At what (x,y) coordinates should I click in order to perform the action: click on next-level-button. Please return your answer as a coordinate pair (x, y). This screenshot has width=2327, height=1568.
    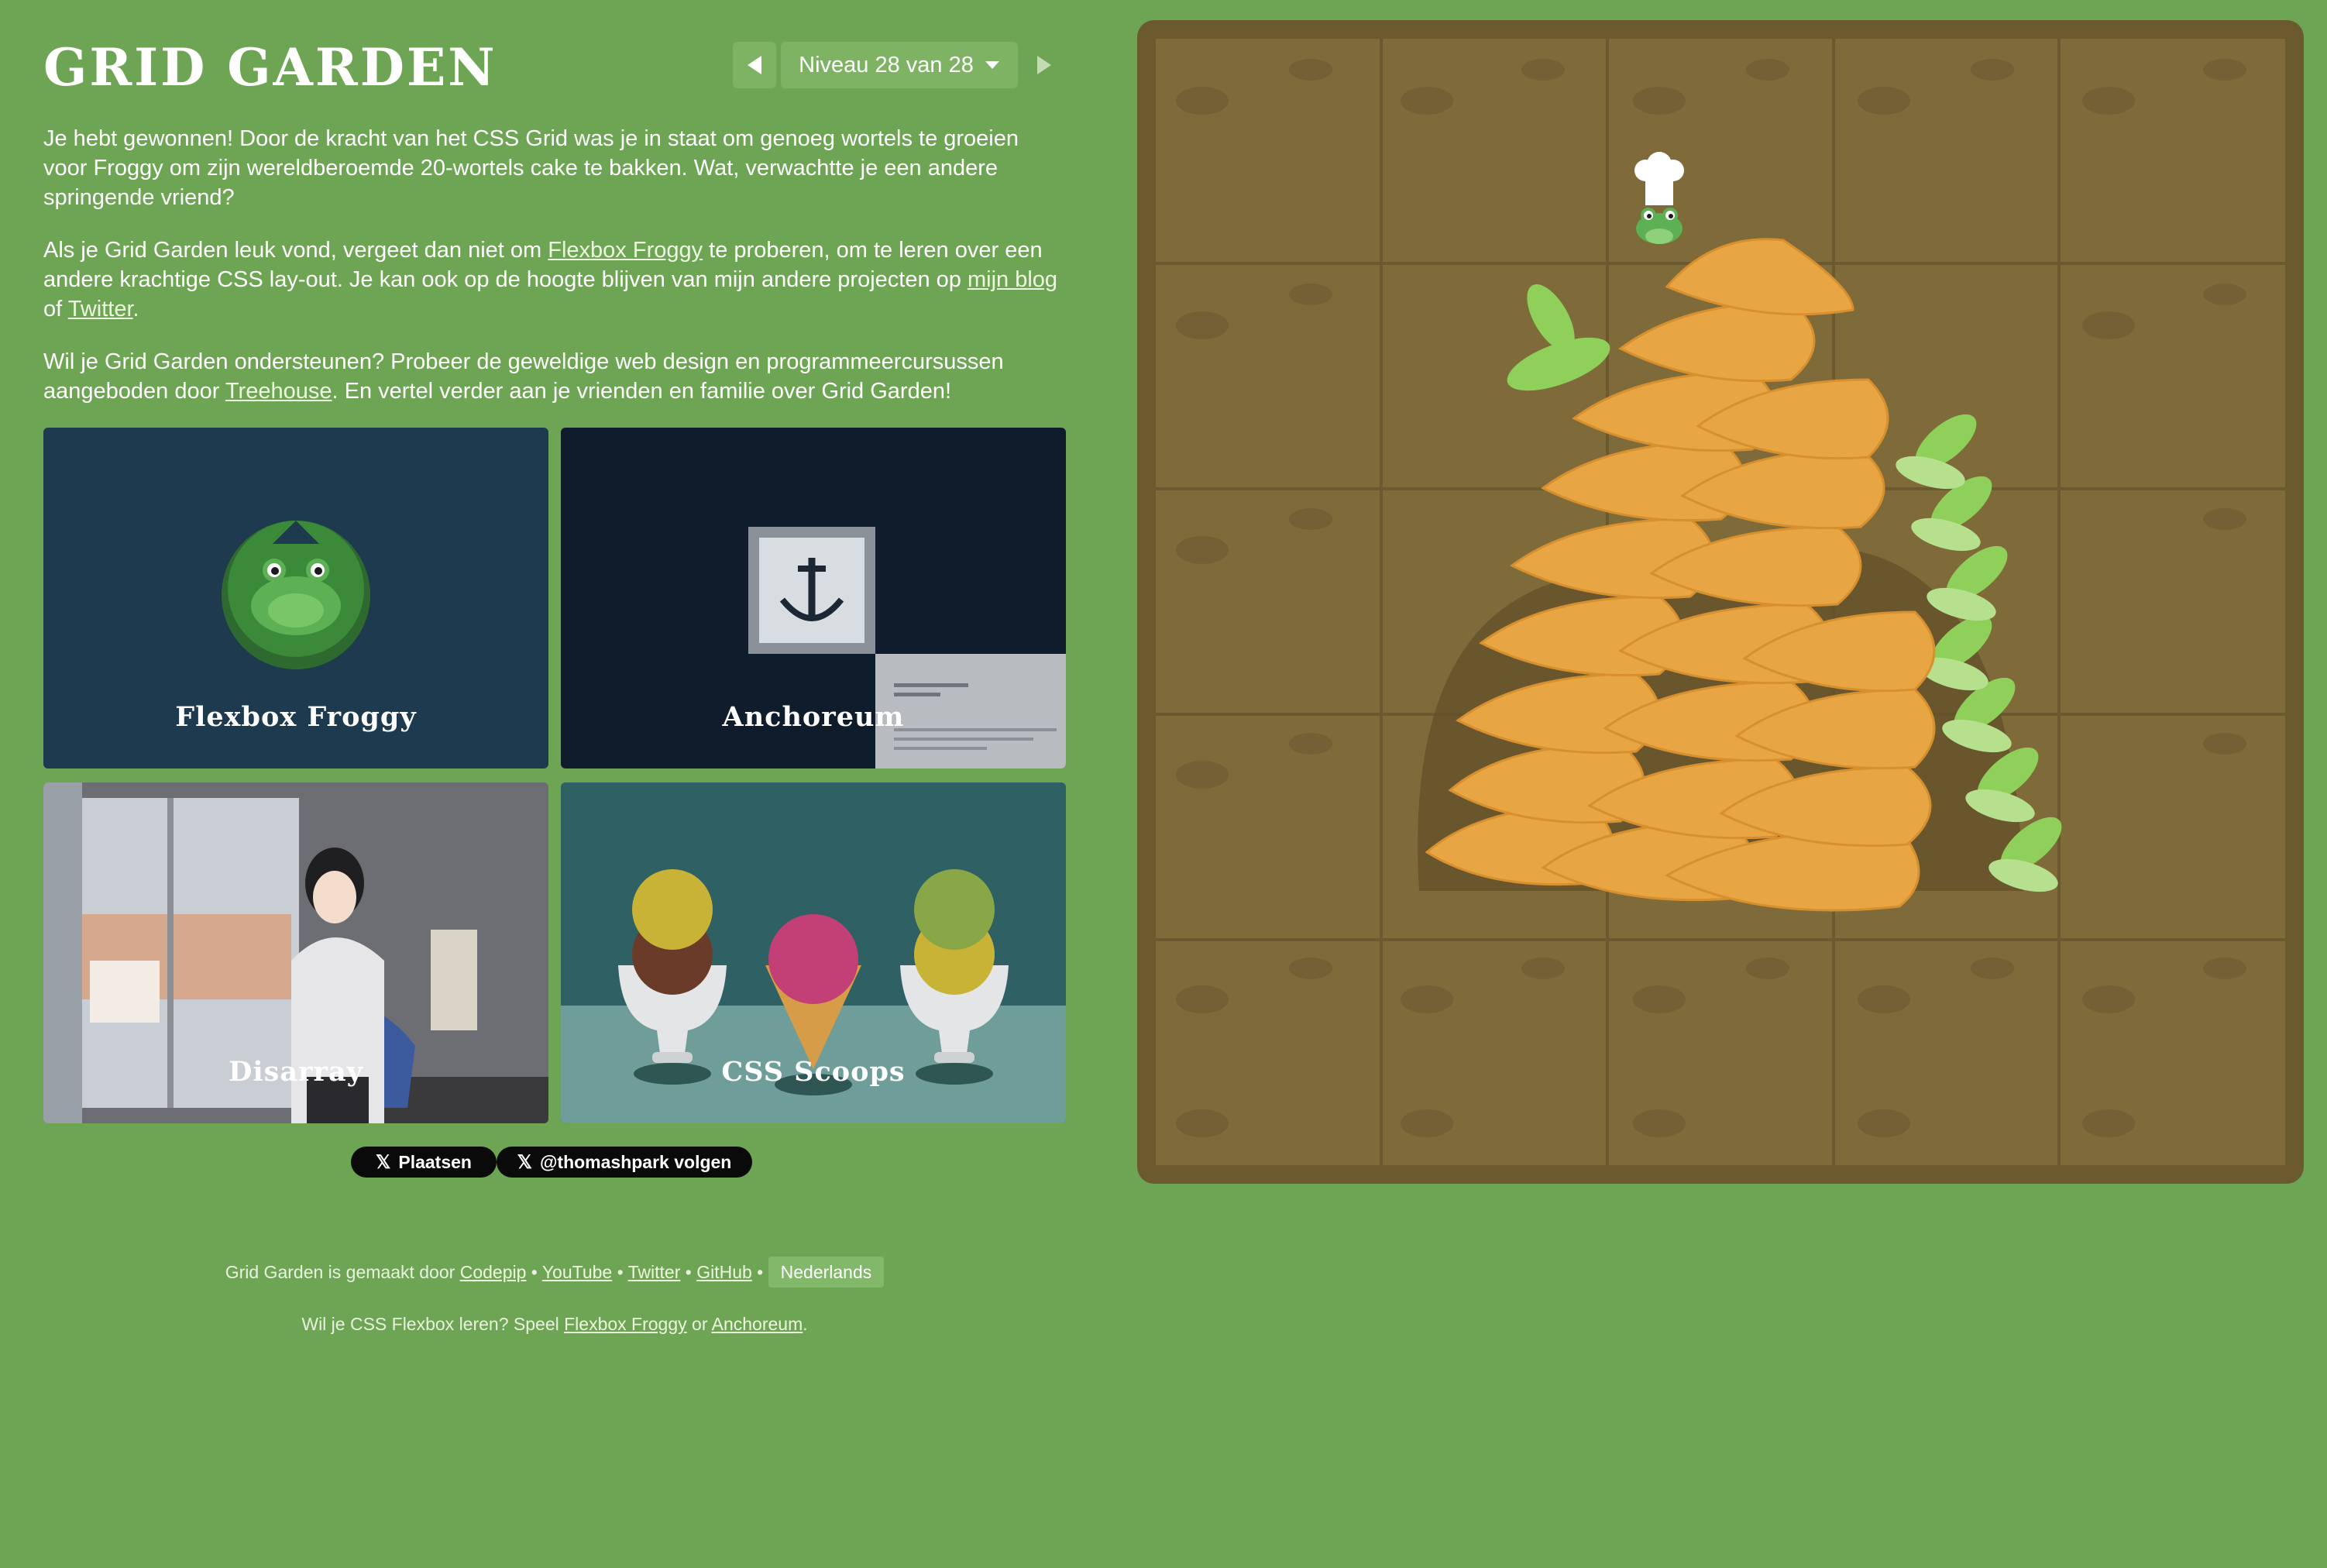
    Looking at the image, I should click on (1044, 65).